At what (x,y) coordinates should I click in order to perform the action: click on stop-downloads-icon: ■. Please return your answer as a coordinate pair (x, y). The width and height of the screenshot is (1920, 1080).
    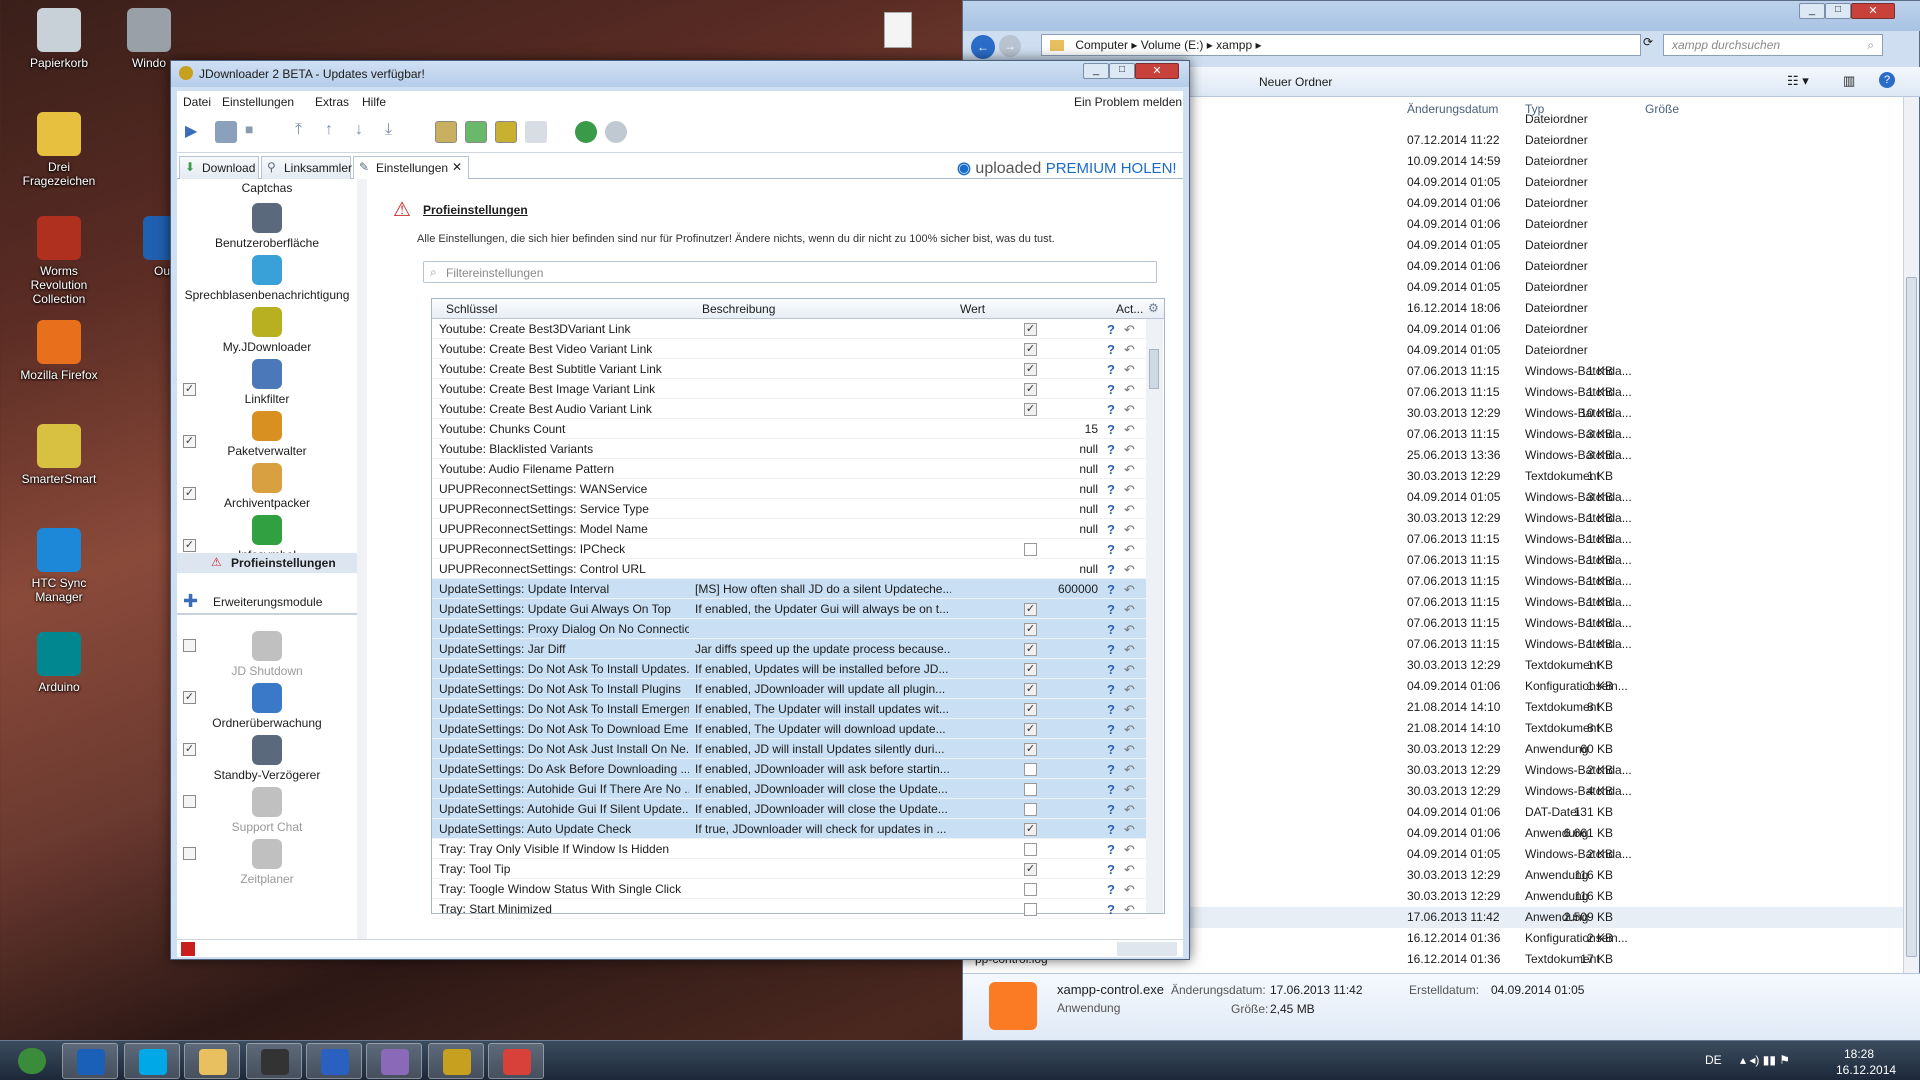
    Looking at the image, I should click on (256, 132).